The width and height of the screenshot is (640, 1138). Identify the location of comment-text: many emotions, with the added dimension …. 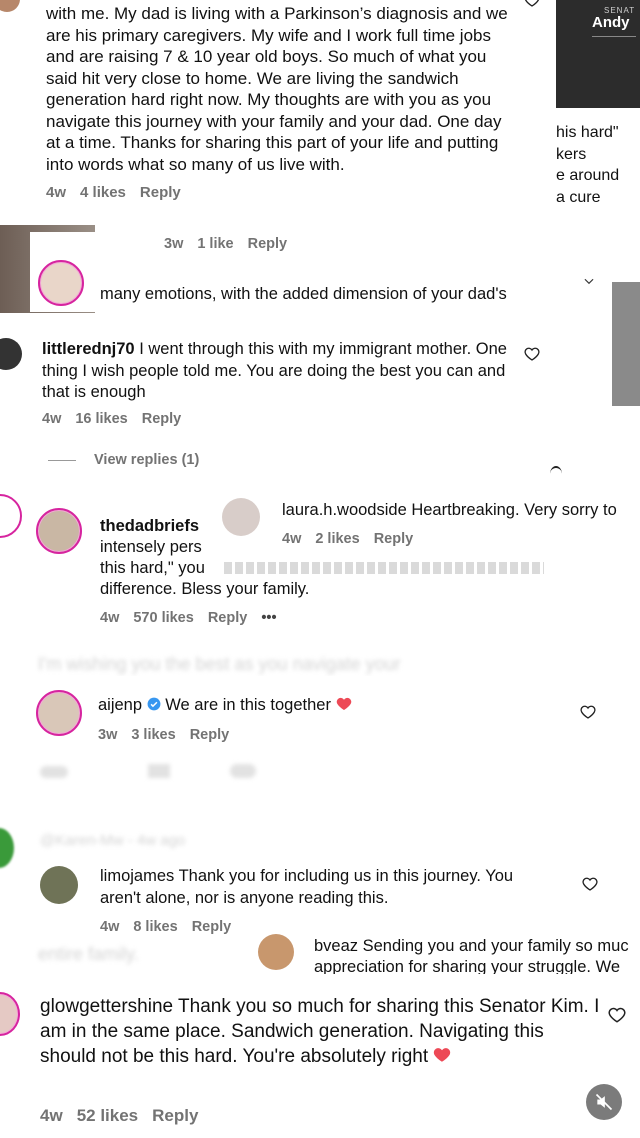
(303, 294).